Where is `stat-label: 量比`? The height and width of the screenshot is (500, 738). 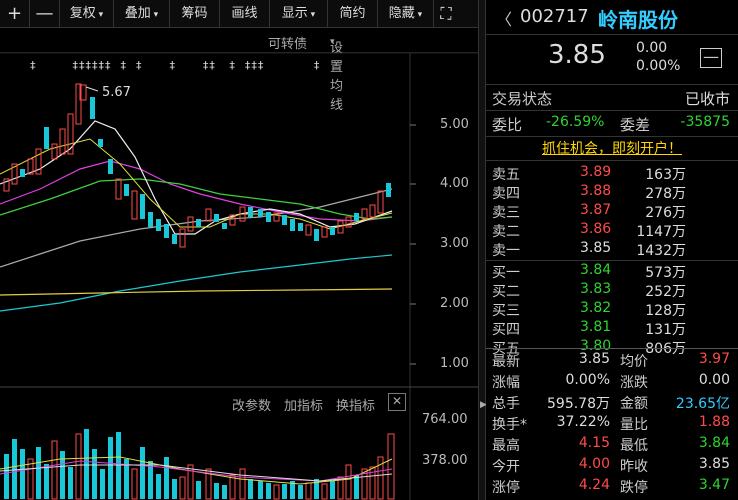 stat-label: 量比 is located at coordinates (634, 425).